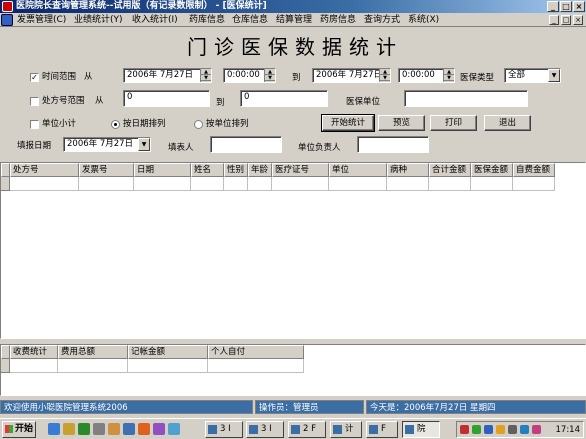 This screenshot has height=439, width=586. What do you see at coordinates (453, 123) in the screenshot?
I see `print-button: 打印` at bounding box center [453, 123].